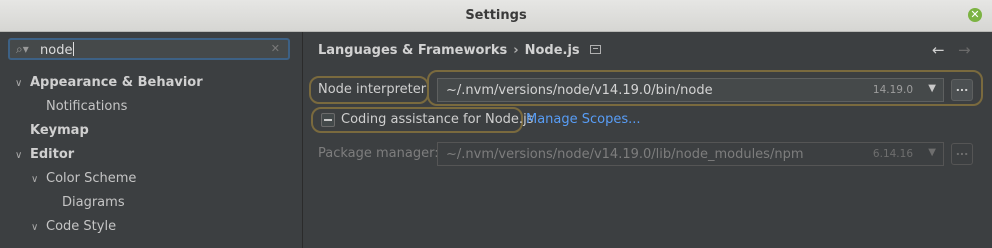 This screenshot has height=248, width=992. What do you see at coordinates (374, 89) in the screenshot?
I see `node-interpreter-label: Node interpreter:` at bounding box center [374, 89].